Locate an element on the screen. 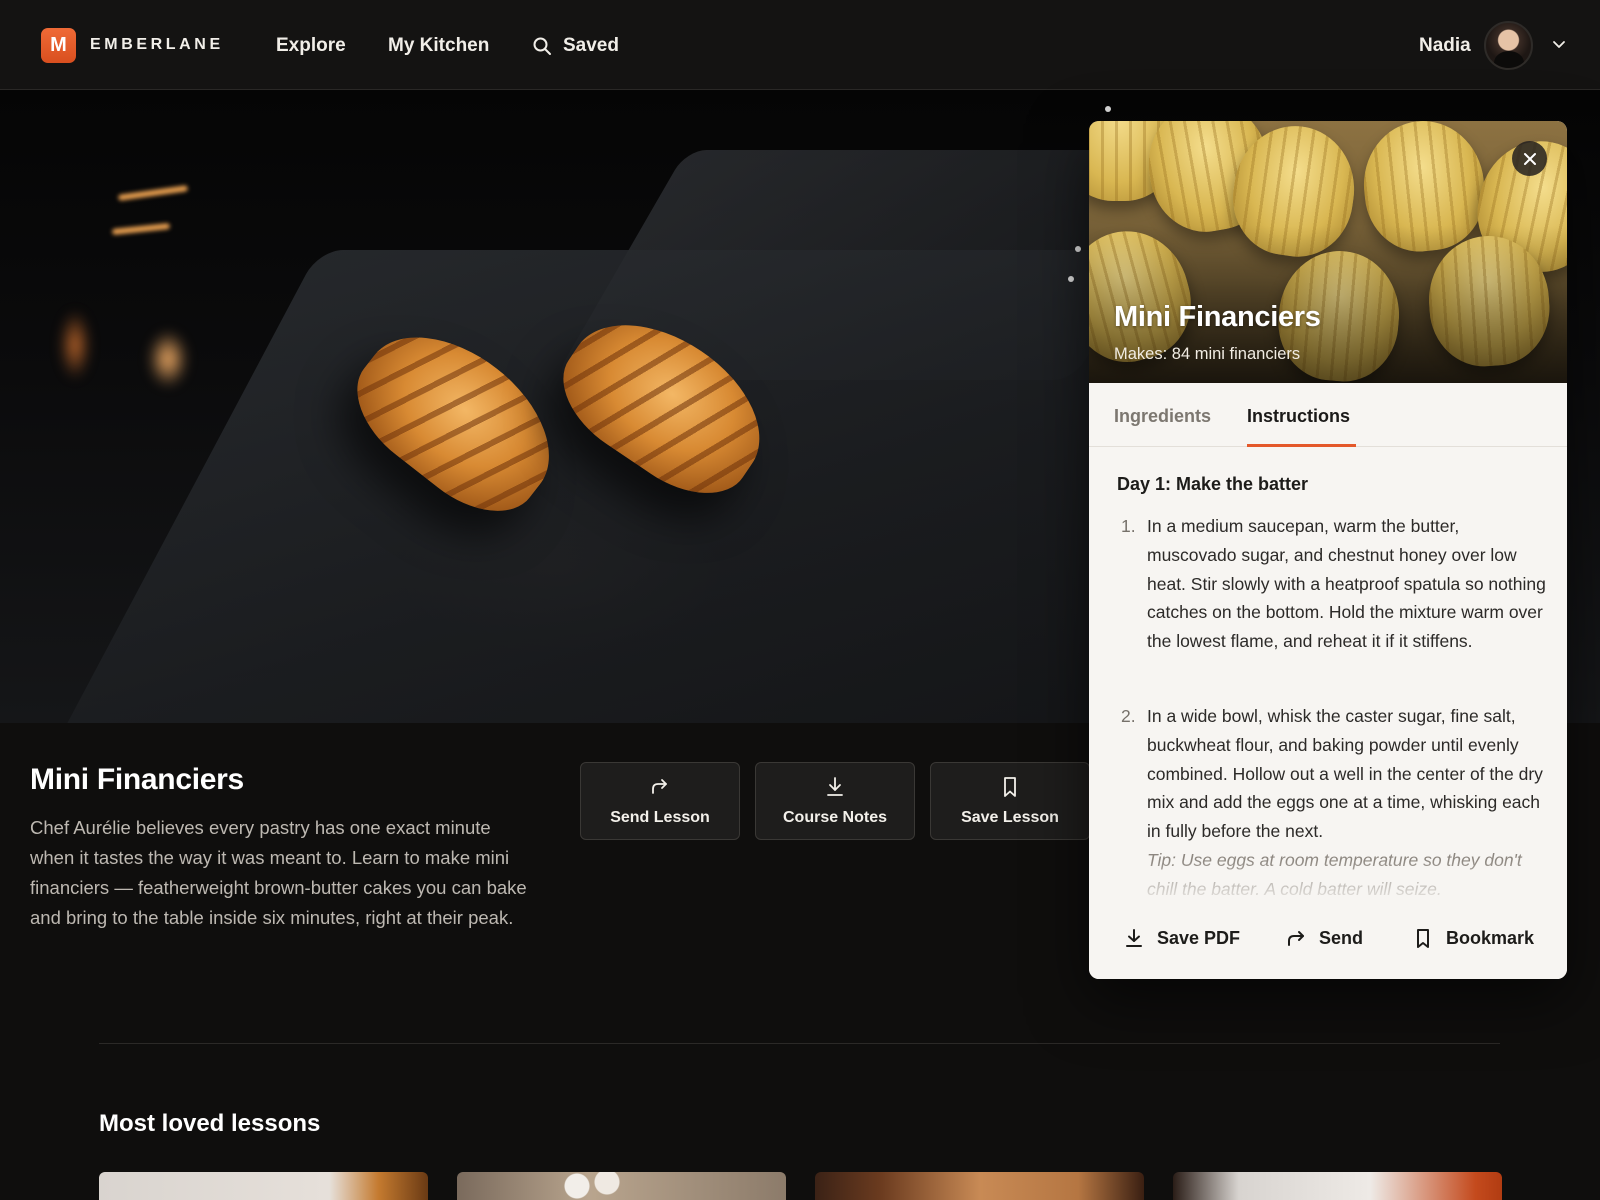 The width and height of the screenshot is (1600, 1200). close-button is located at coordinates (1529, 158).